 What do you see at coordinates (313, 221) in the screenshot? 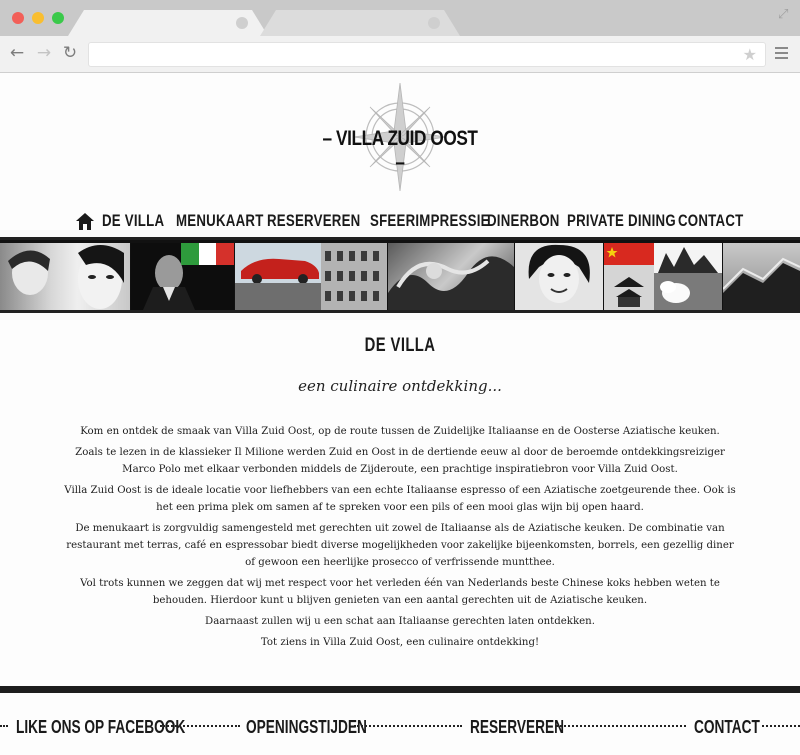
I see `nav-item-reserveren: RESERVEREN` at bounding box center [313, 221].